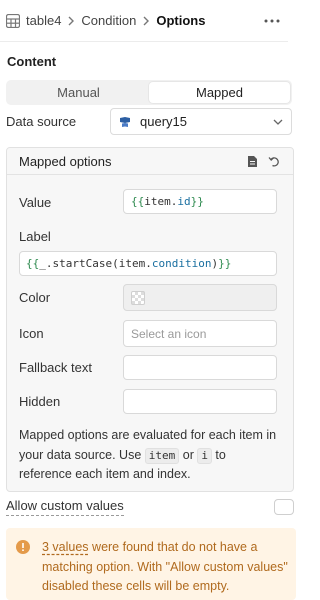 The image size is (320, 600). I want to click on template-prop: condition, so click(181, 263).